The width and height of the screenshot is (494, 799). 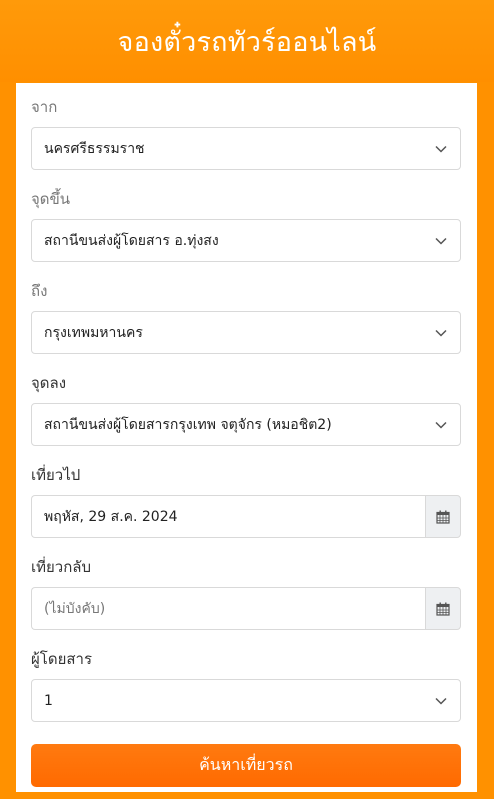 I want to click on boarding-value: สถานีขนส่งผู้โดยสาร อ.ทุ่งสง, so click(x=131, y=240).